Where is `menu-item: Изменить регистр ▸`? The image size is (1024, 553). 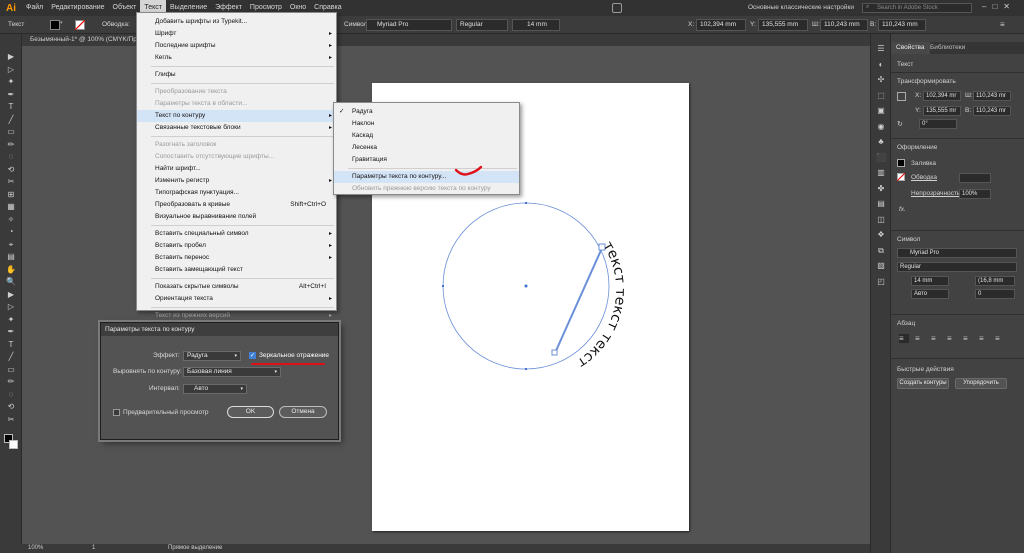
menu-item: Изменить регистр ▸ is located at coordinates (236, 181).